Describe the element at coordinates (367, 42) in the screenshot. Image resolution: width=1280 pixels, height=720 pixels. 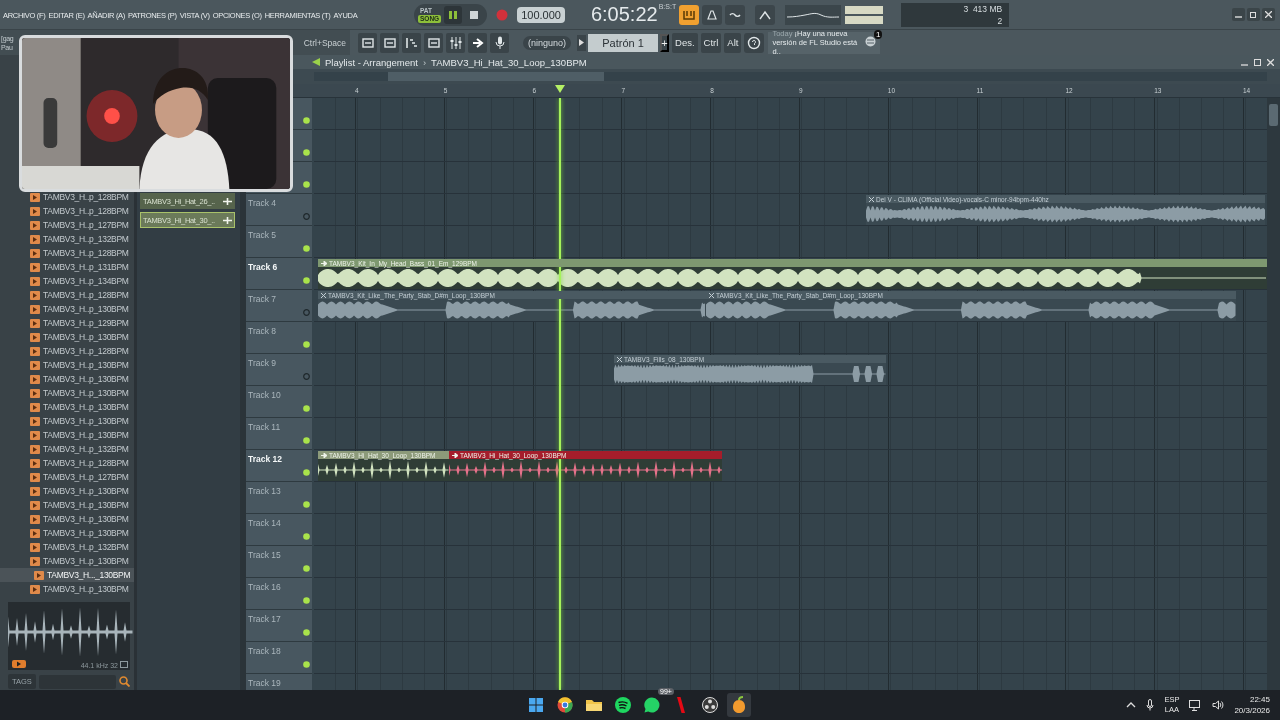
I see `playlist-button` at that location.